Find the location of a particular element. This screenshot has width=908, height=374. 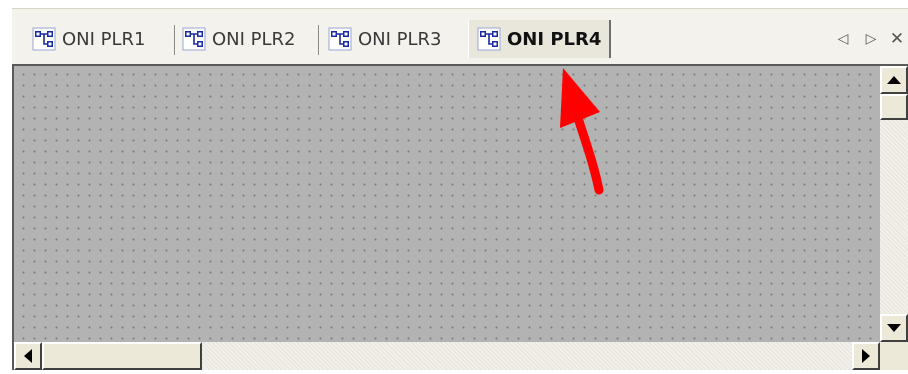

chevron-left-icon: ◁ is located at coordinates (843, 39).